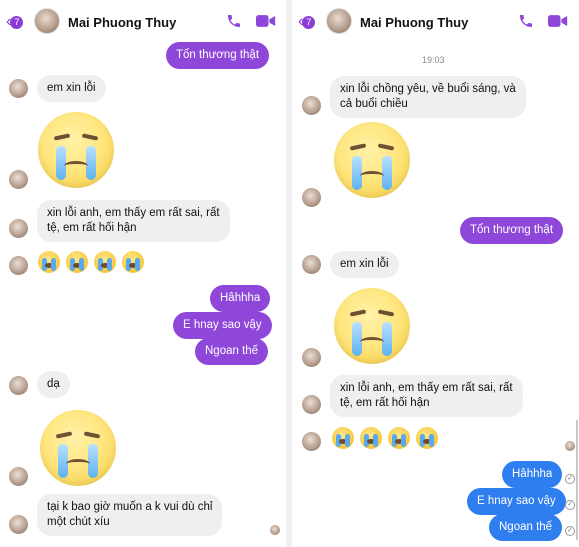 This screenshot has height=547, width=579. I want to click on message-line: tại k bao giờ muốn a k vui dù chỉ, so click(130, 507).